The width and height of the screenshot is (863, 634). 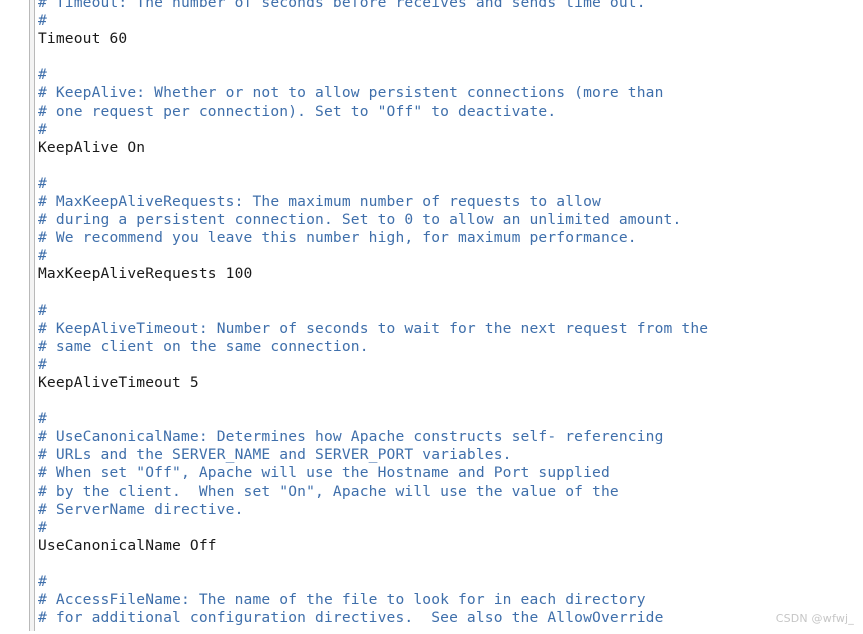 I want to click on code-line: Timeout 60, so click(x=83, y=39).